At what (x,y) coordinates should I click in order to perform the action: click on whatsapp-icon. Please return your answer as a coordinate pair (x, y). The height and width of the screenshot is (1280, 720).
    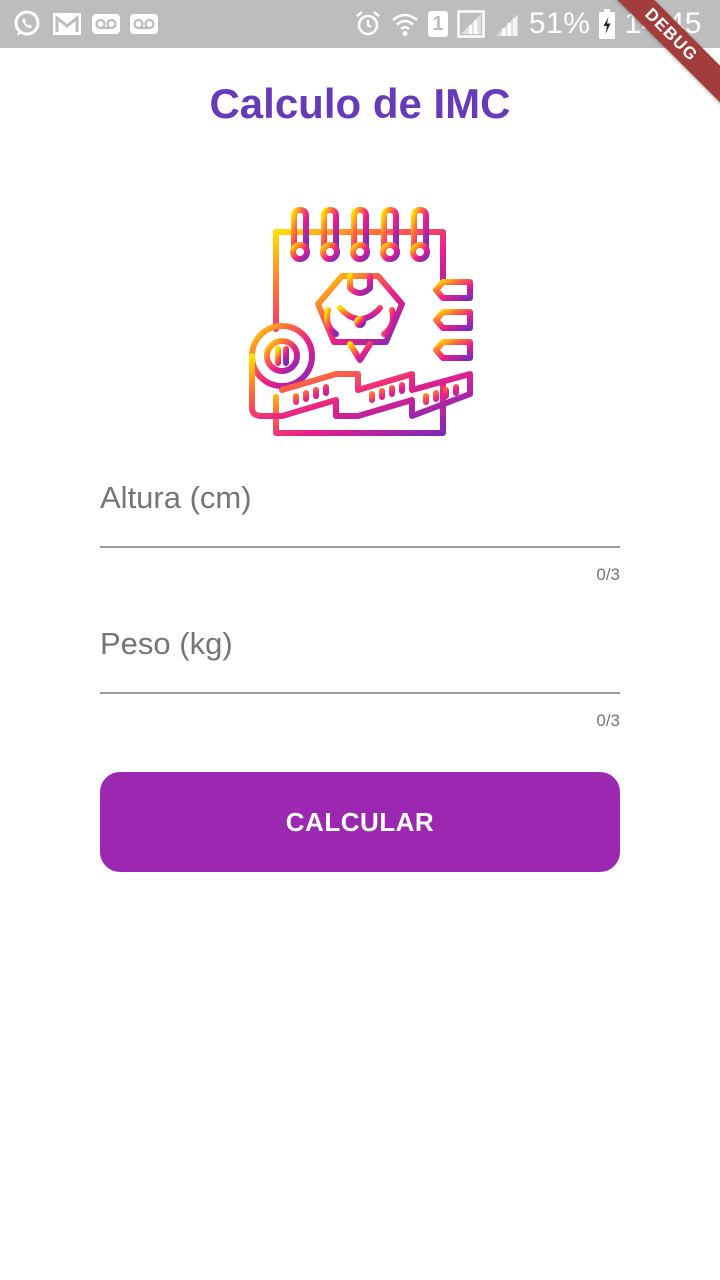
    Looking at the image, I should click on (27, 24).